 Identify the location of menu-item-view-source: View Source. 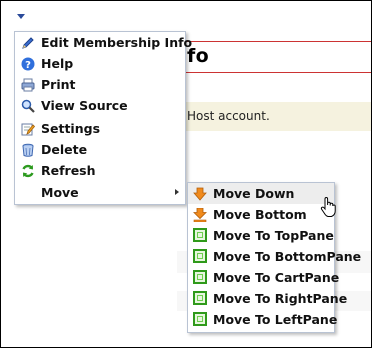
(100, 105).